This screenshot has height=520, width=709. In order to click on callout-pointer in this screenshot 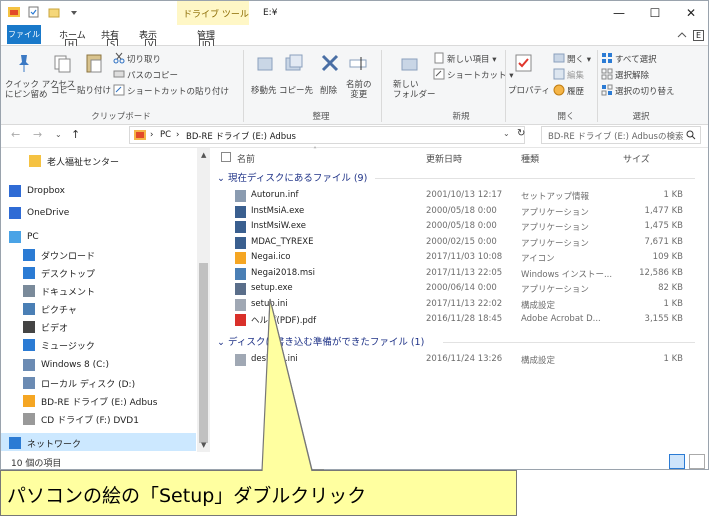, I will do `click(292, 398)`.